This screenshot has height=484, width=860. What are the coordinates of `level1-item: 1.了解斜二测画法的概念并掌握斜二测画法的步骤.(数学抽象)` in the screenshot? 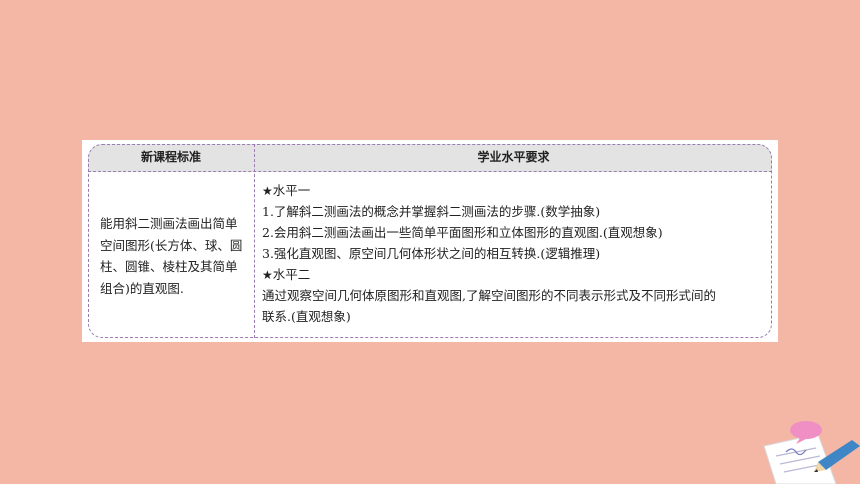 It's located at (431, 211).